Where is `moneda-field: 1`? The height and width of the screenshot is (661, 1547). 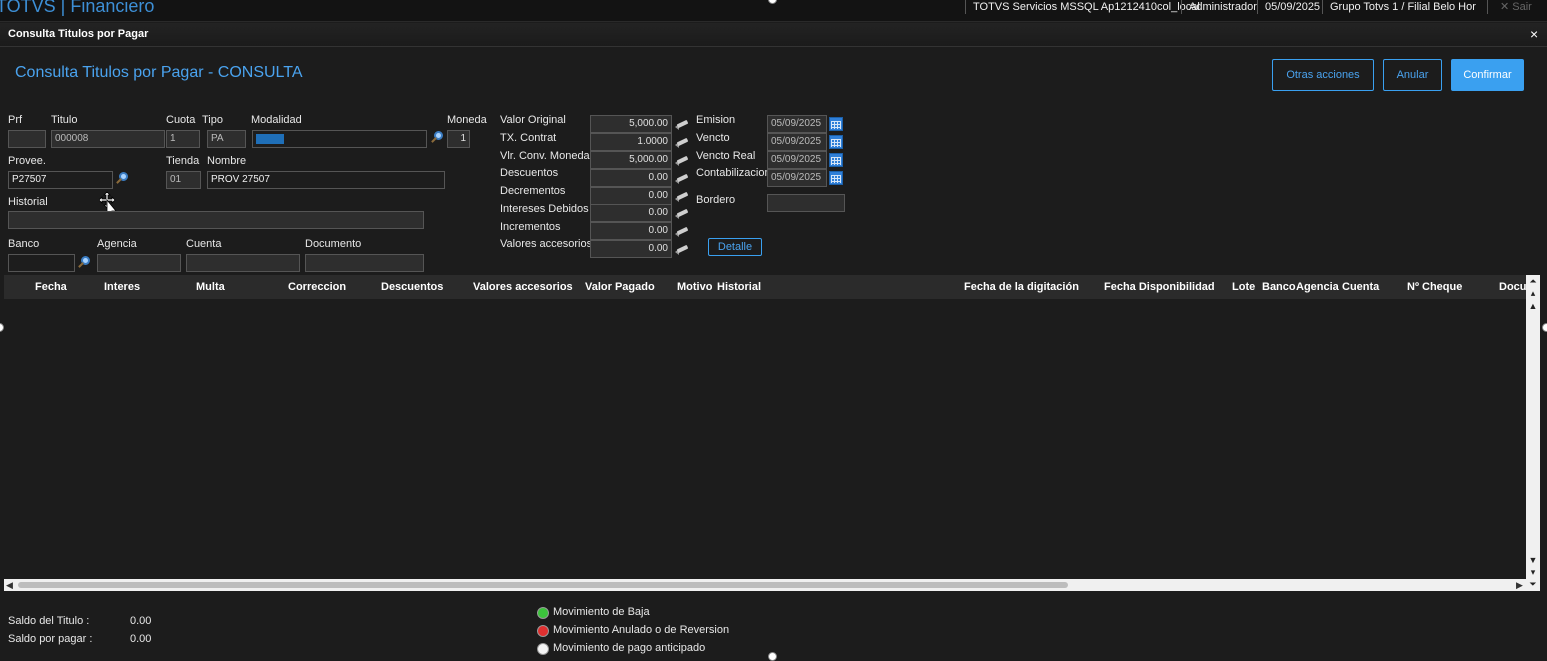
moneda-field: 1 is located at coordinates (458, 139).